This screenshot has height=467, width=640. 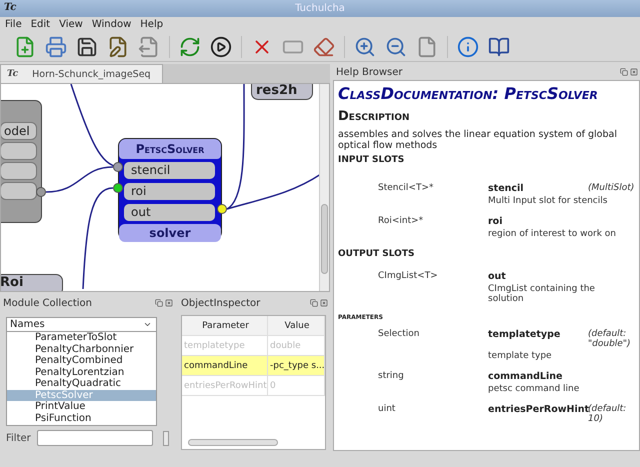 What do you see at coordinates (391, 376) in the screenshot?
I see `parameter-type: string` at bounding box center [391, 376].